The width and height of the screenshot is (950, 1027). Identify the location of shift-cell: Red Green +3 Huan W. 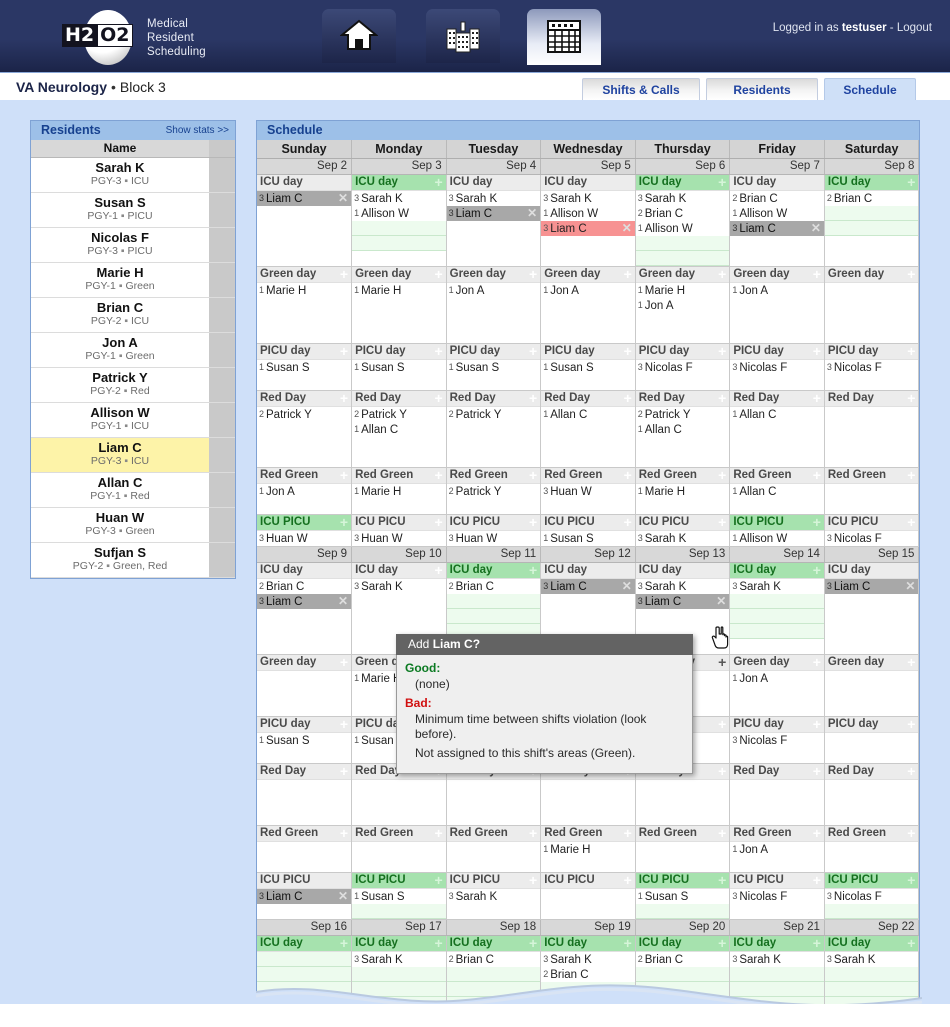
(588, 491).